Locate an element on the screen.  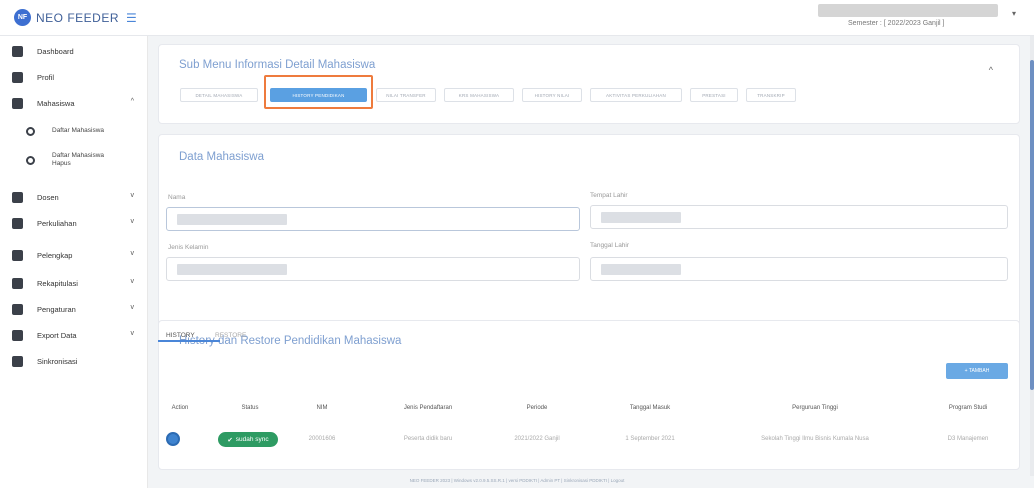
sidebar-item-label: Mahasiswa is located at coordinates (56, 103).